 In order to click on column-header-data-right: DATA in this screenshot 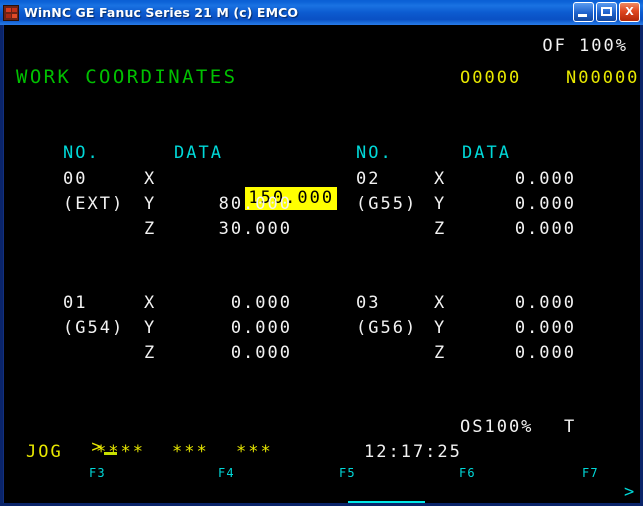, I will do `click(486, 153)`.